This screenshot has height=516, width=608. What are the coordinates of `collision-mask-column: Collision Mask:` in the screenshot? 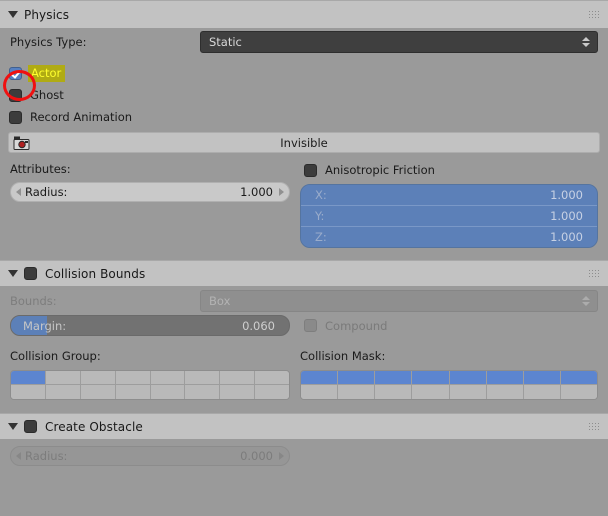 It's located at (454, 374).